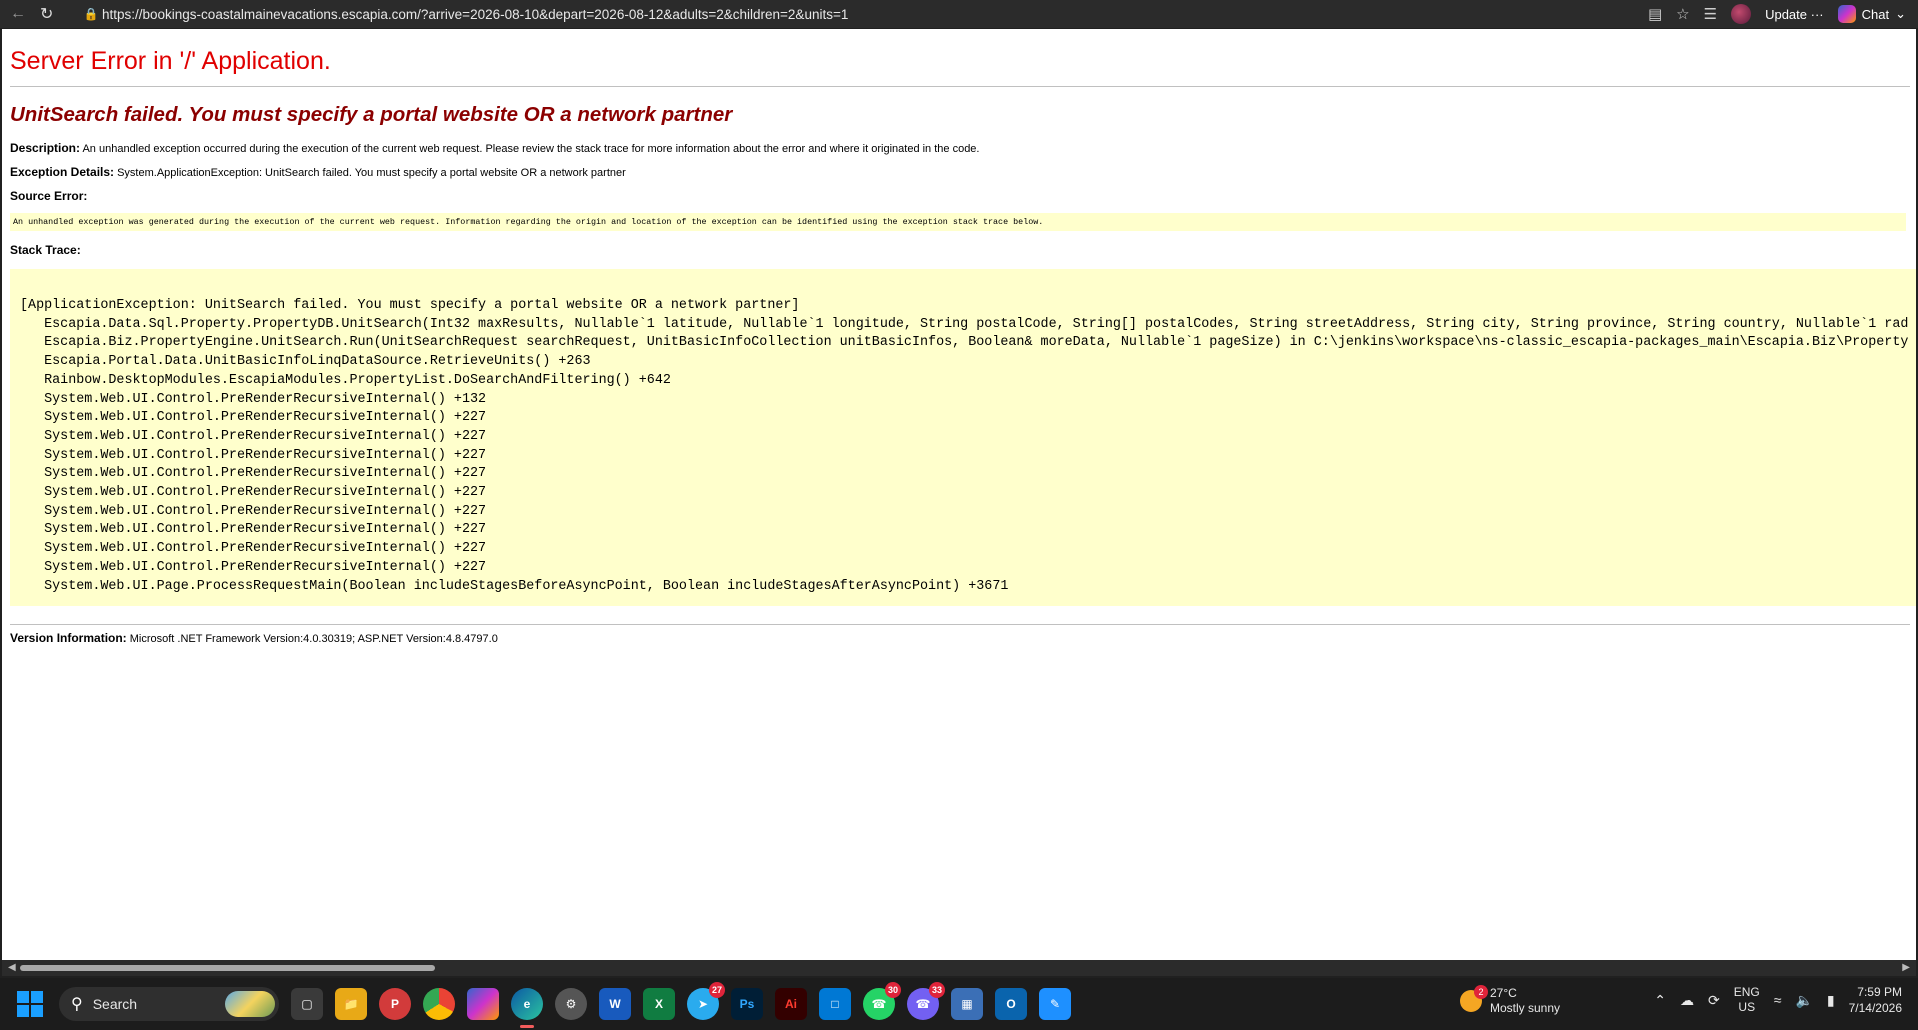 The image size is (1918, 1030). I want to click on weather-badge: 2, so click(1481, 992).